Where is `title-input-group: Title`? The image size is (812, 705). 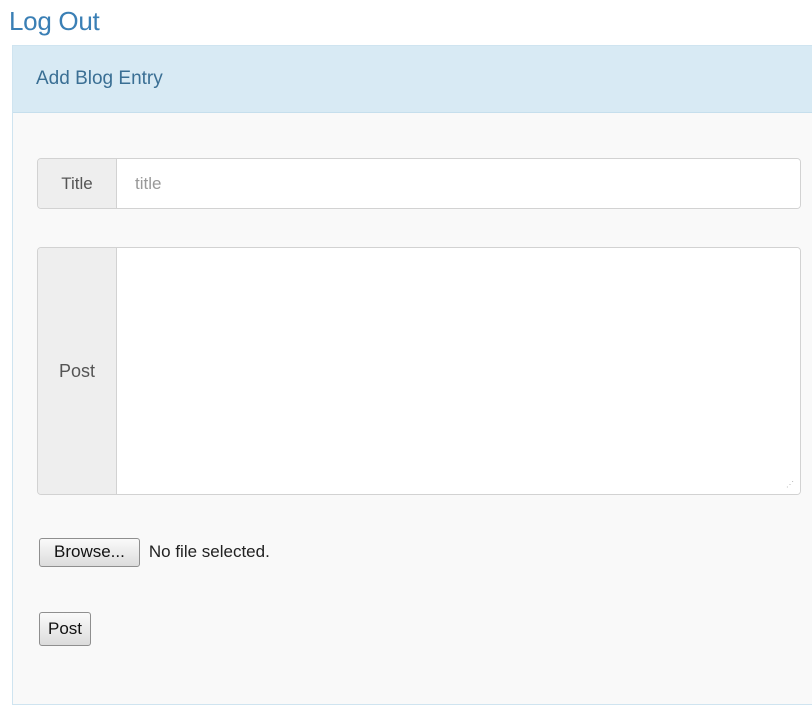
title-input-group: Title is located at coordinates (419, 183).